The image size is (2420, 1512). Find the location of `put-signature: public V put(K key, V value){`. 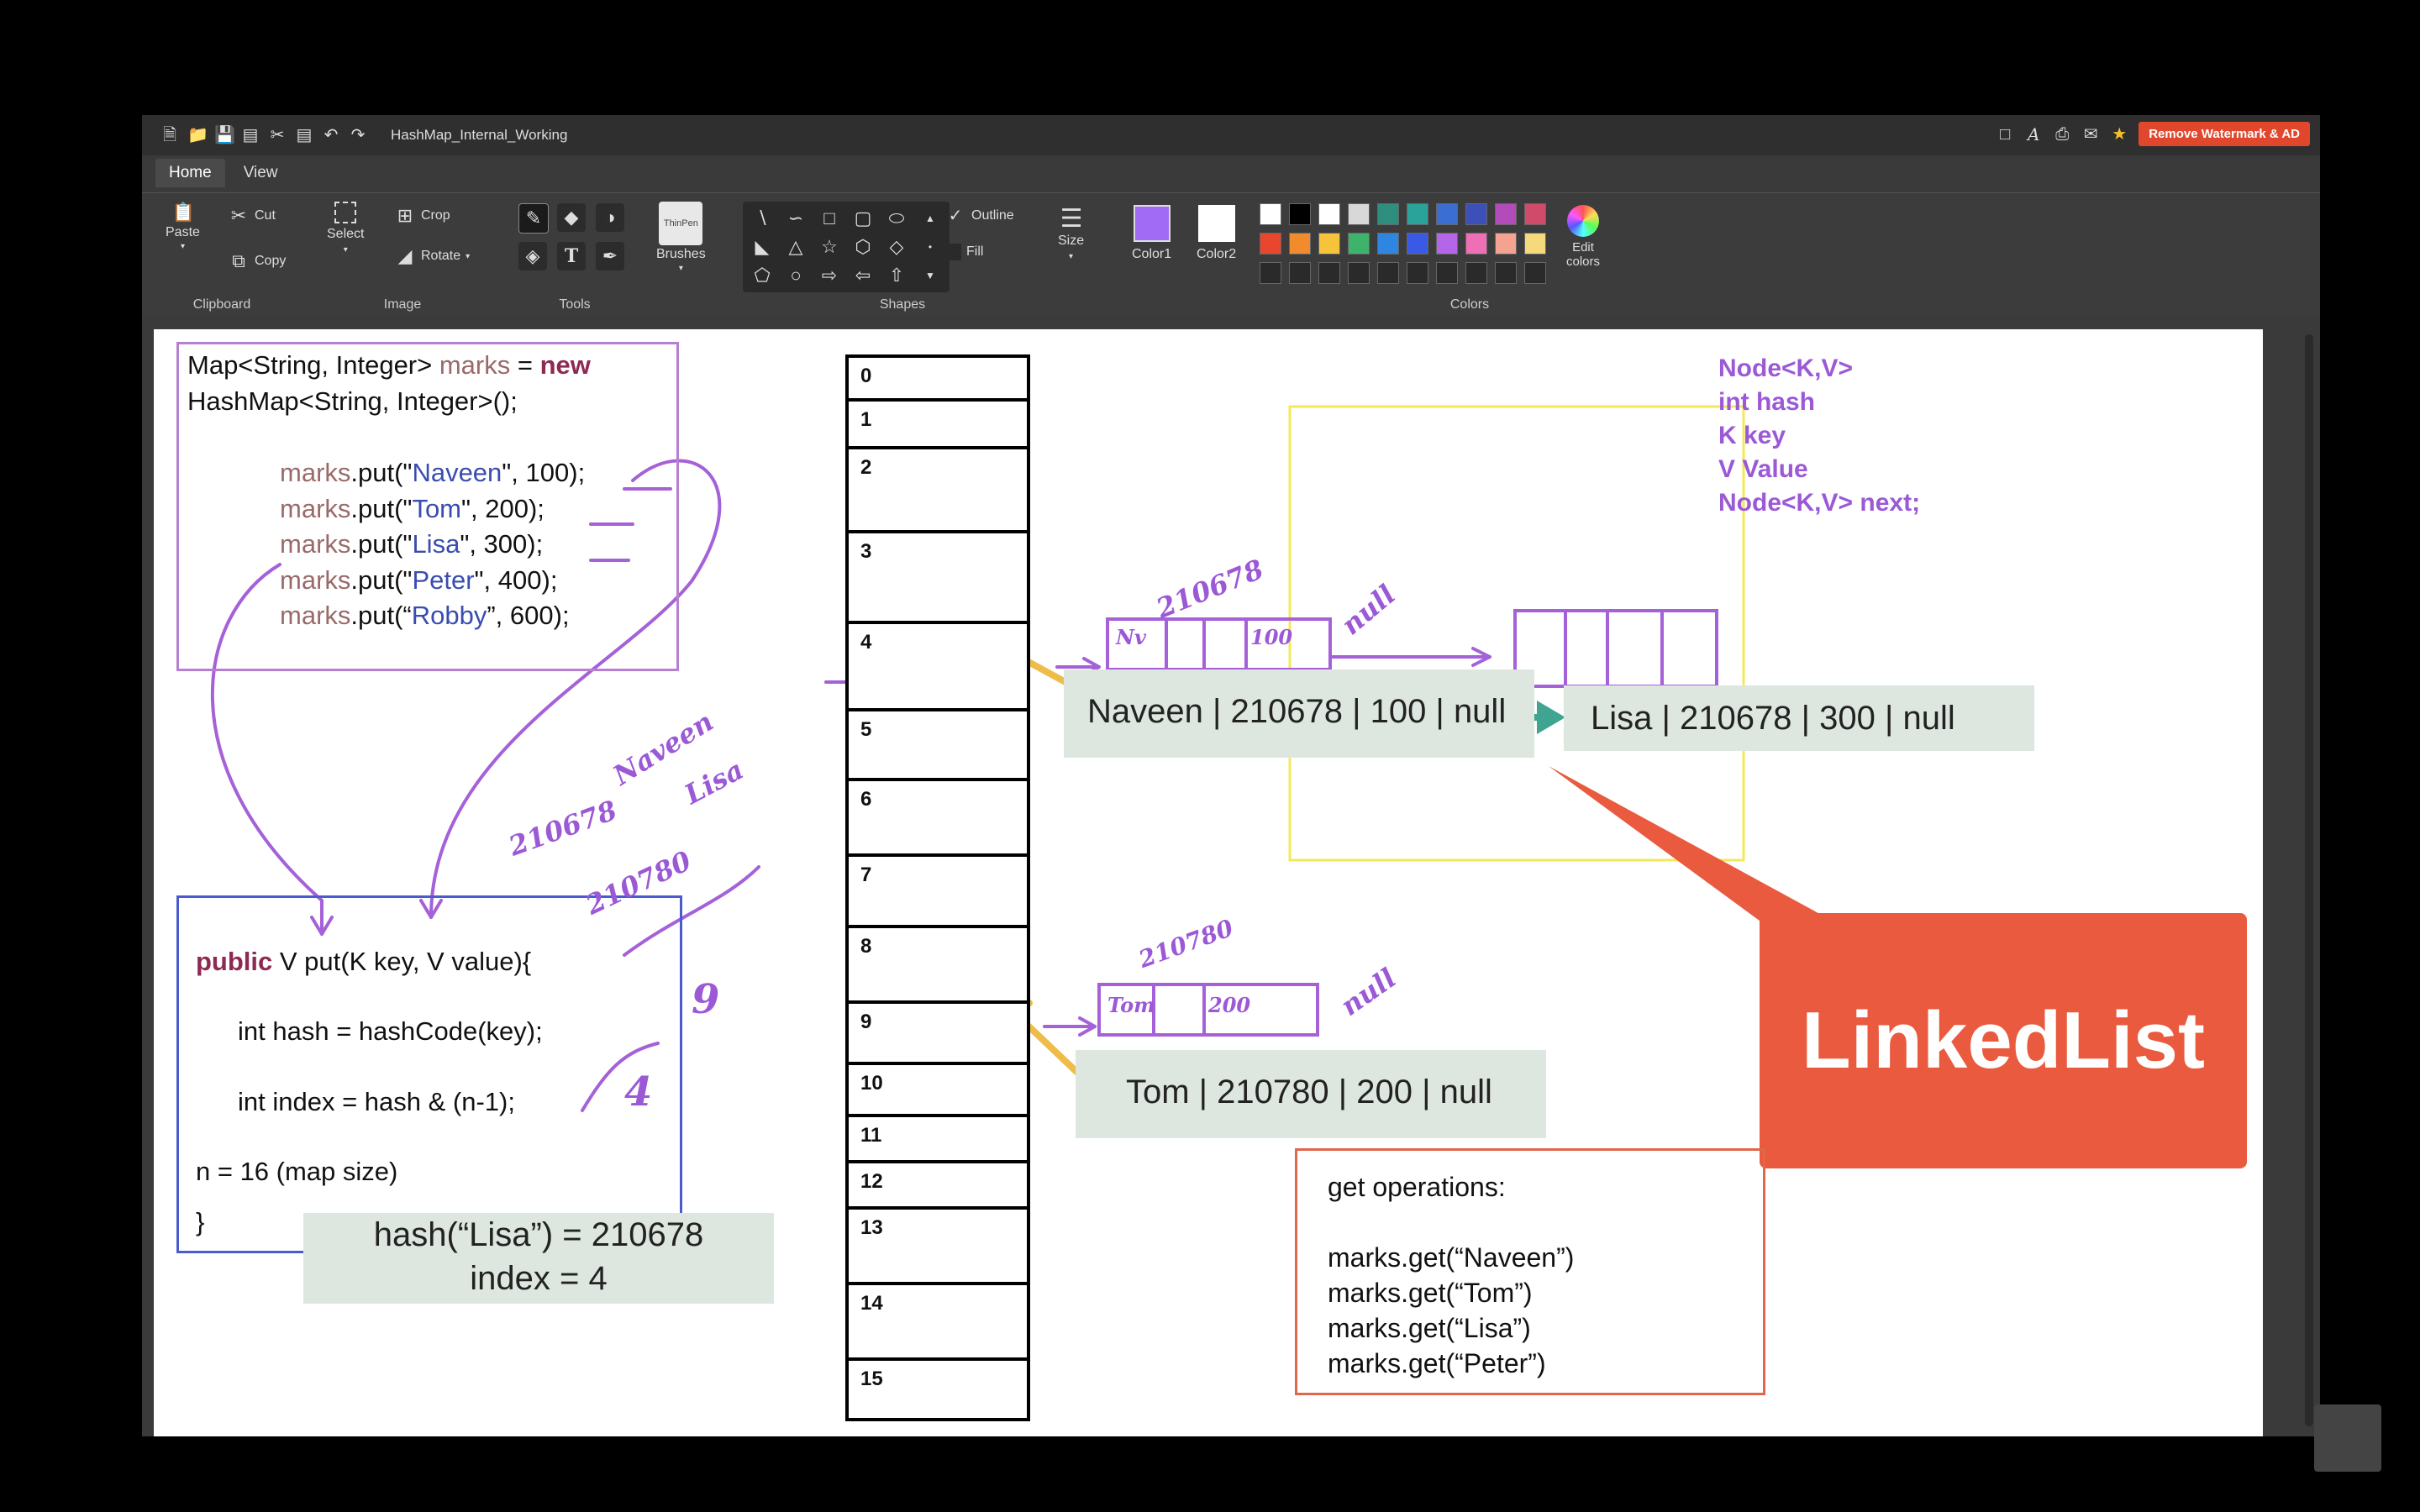

put-signature: public V put(K key, V value){ is located at coordinates (364, 961).